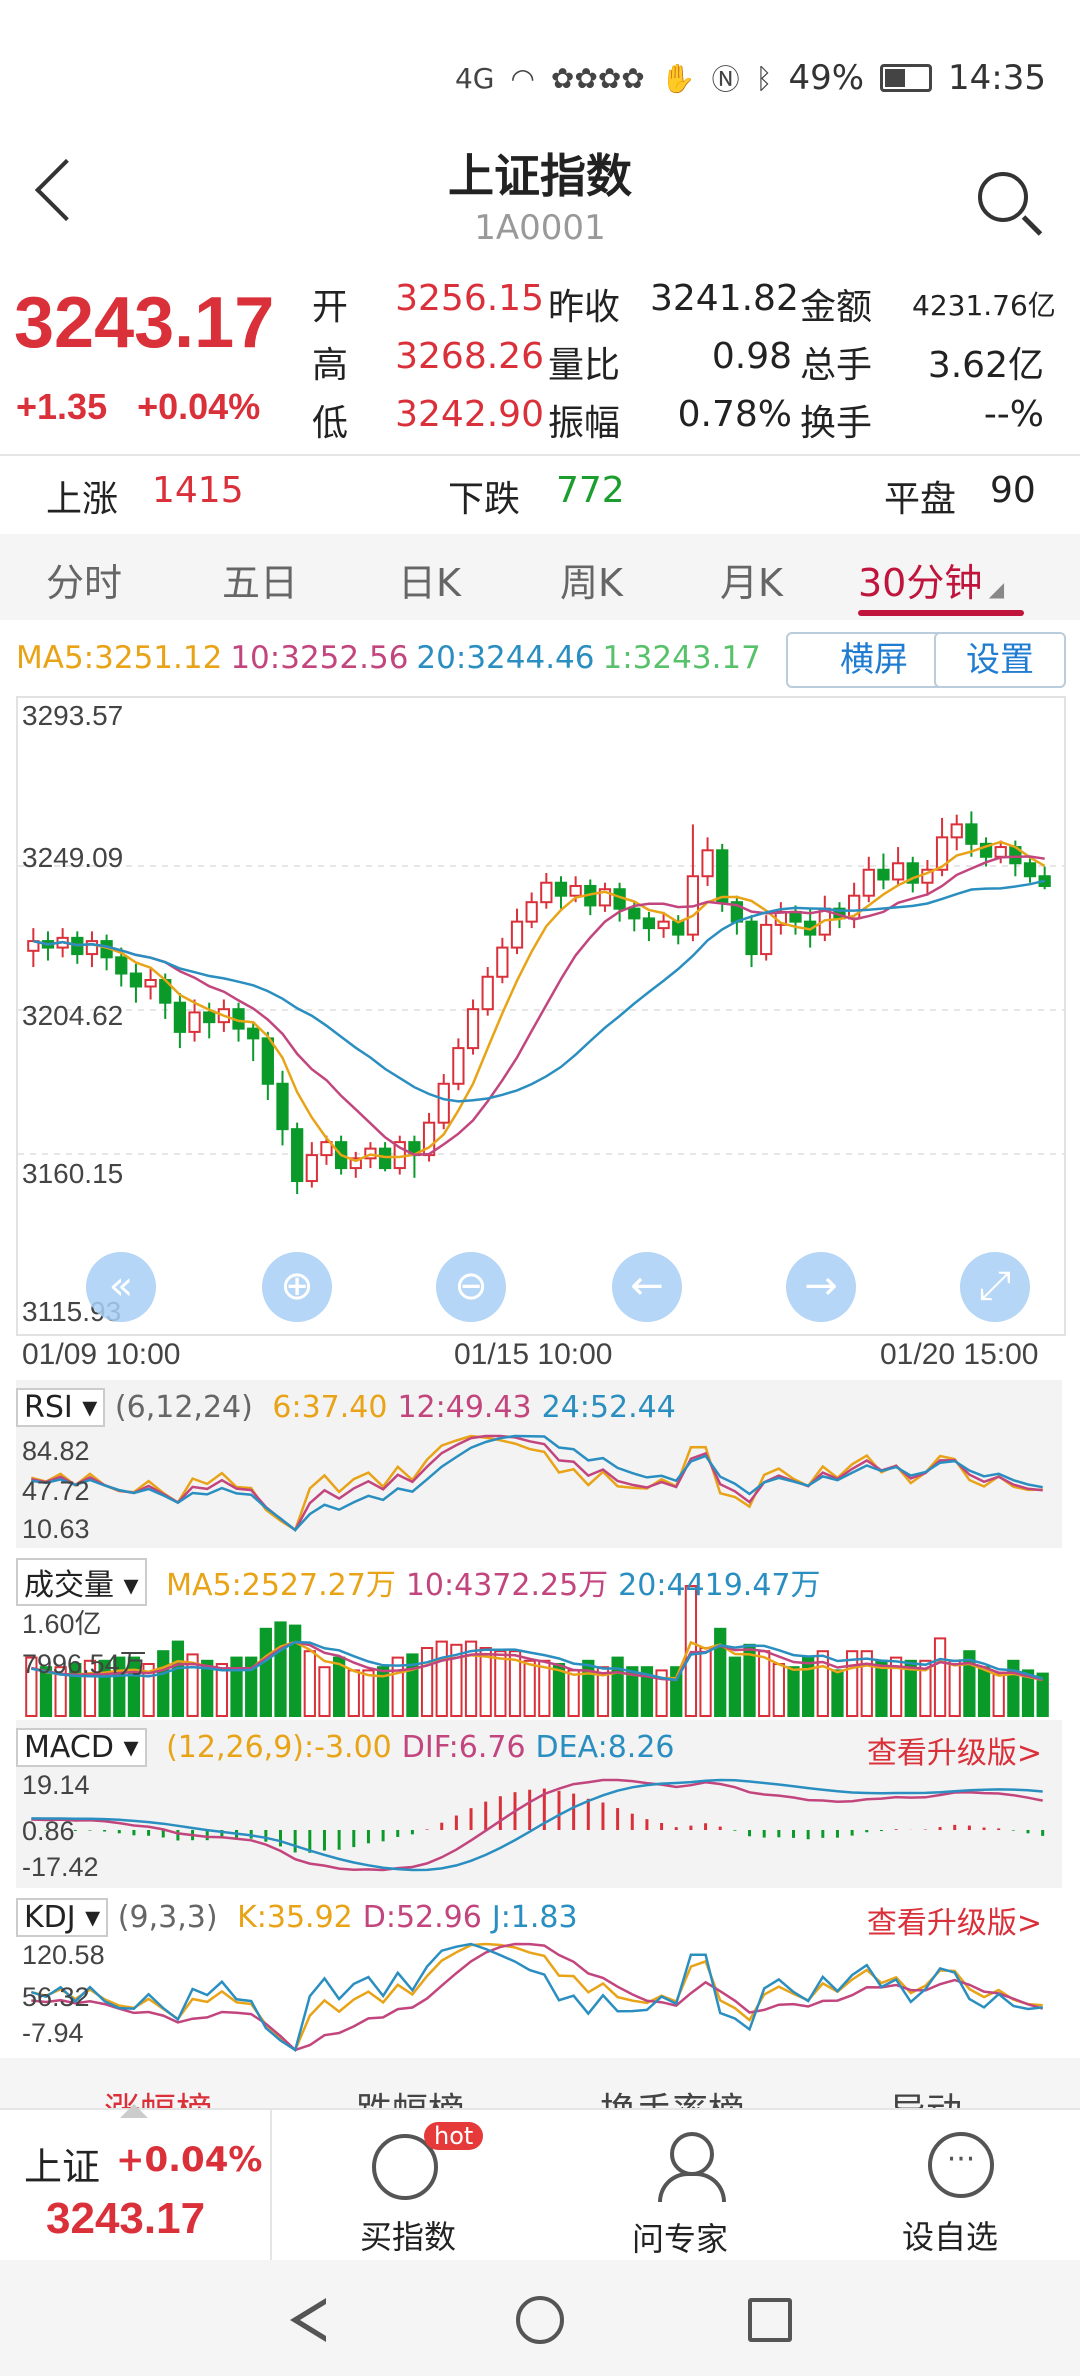 This screenshot has height=2376, width=1080. Describe the element at coordinates (941, 613) in the screenshot. I see `active-tab-indicator` at that location.